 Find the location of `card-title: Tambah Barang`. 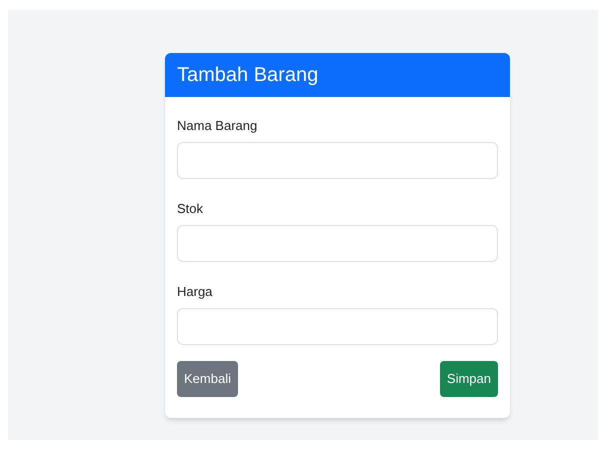

card-title: Tambah Barang is located at coordinates (247, 75).